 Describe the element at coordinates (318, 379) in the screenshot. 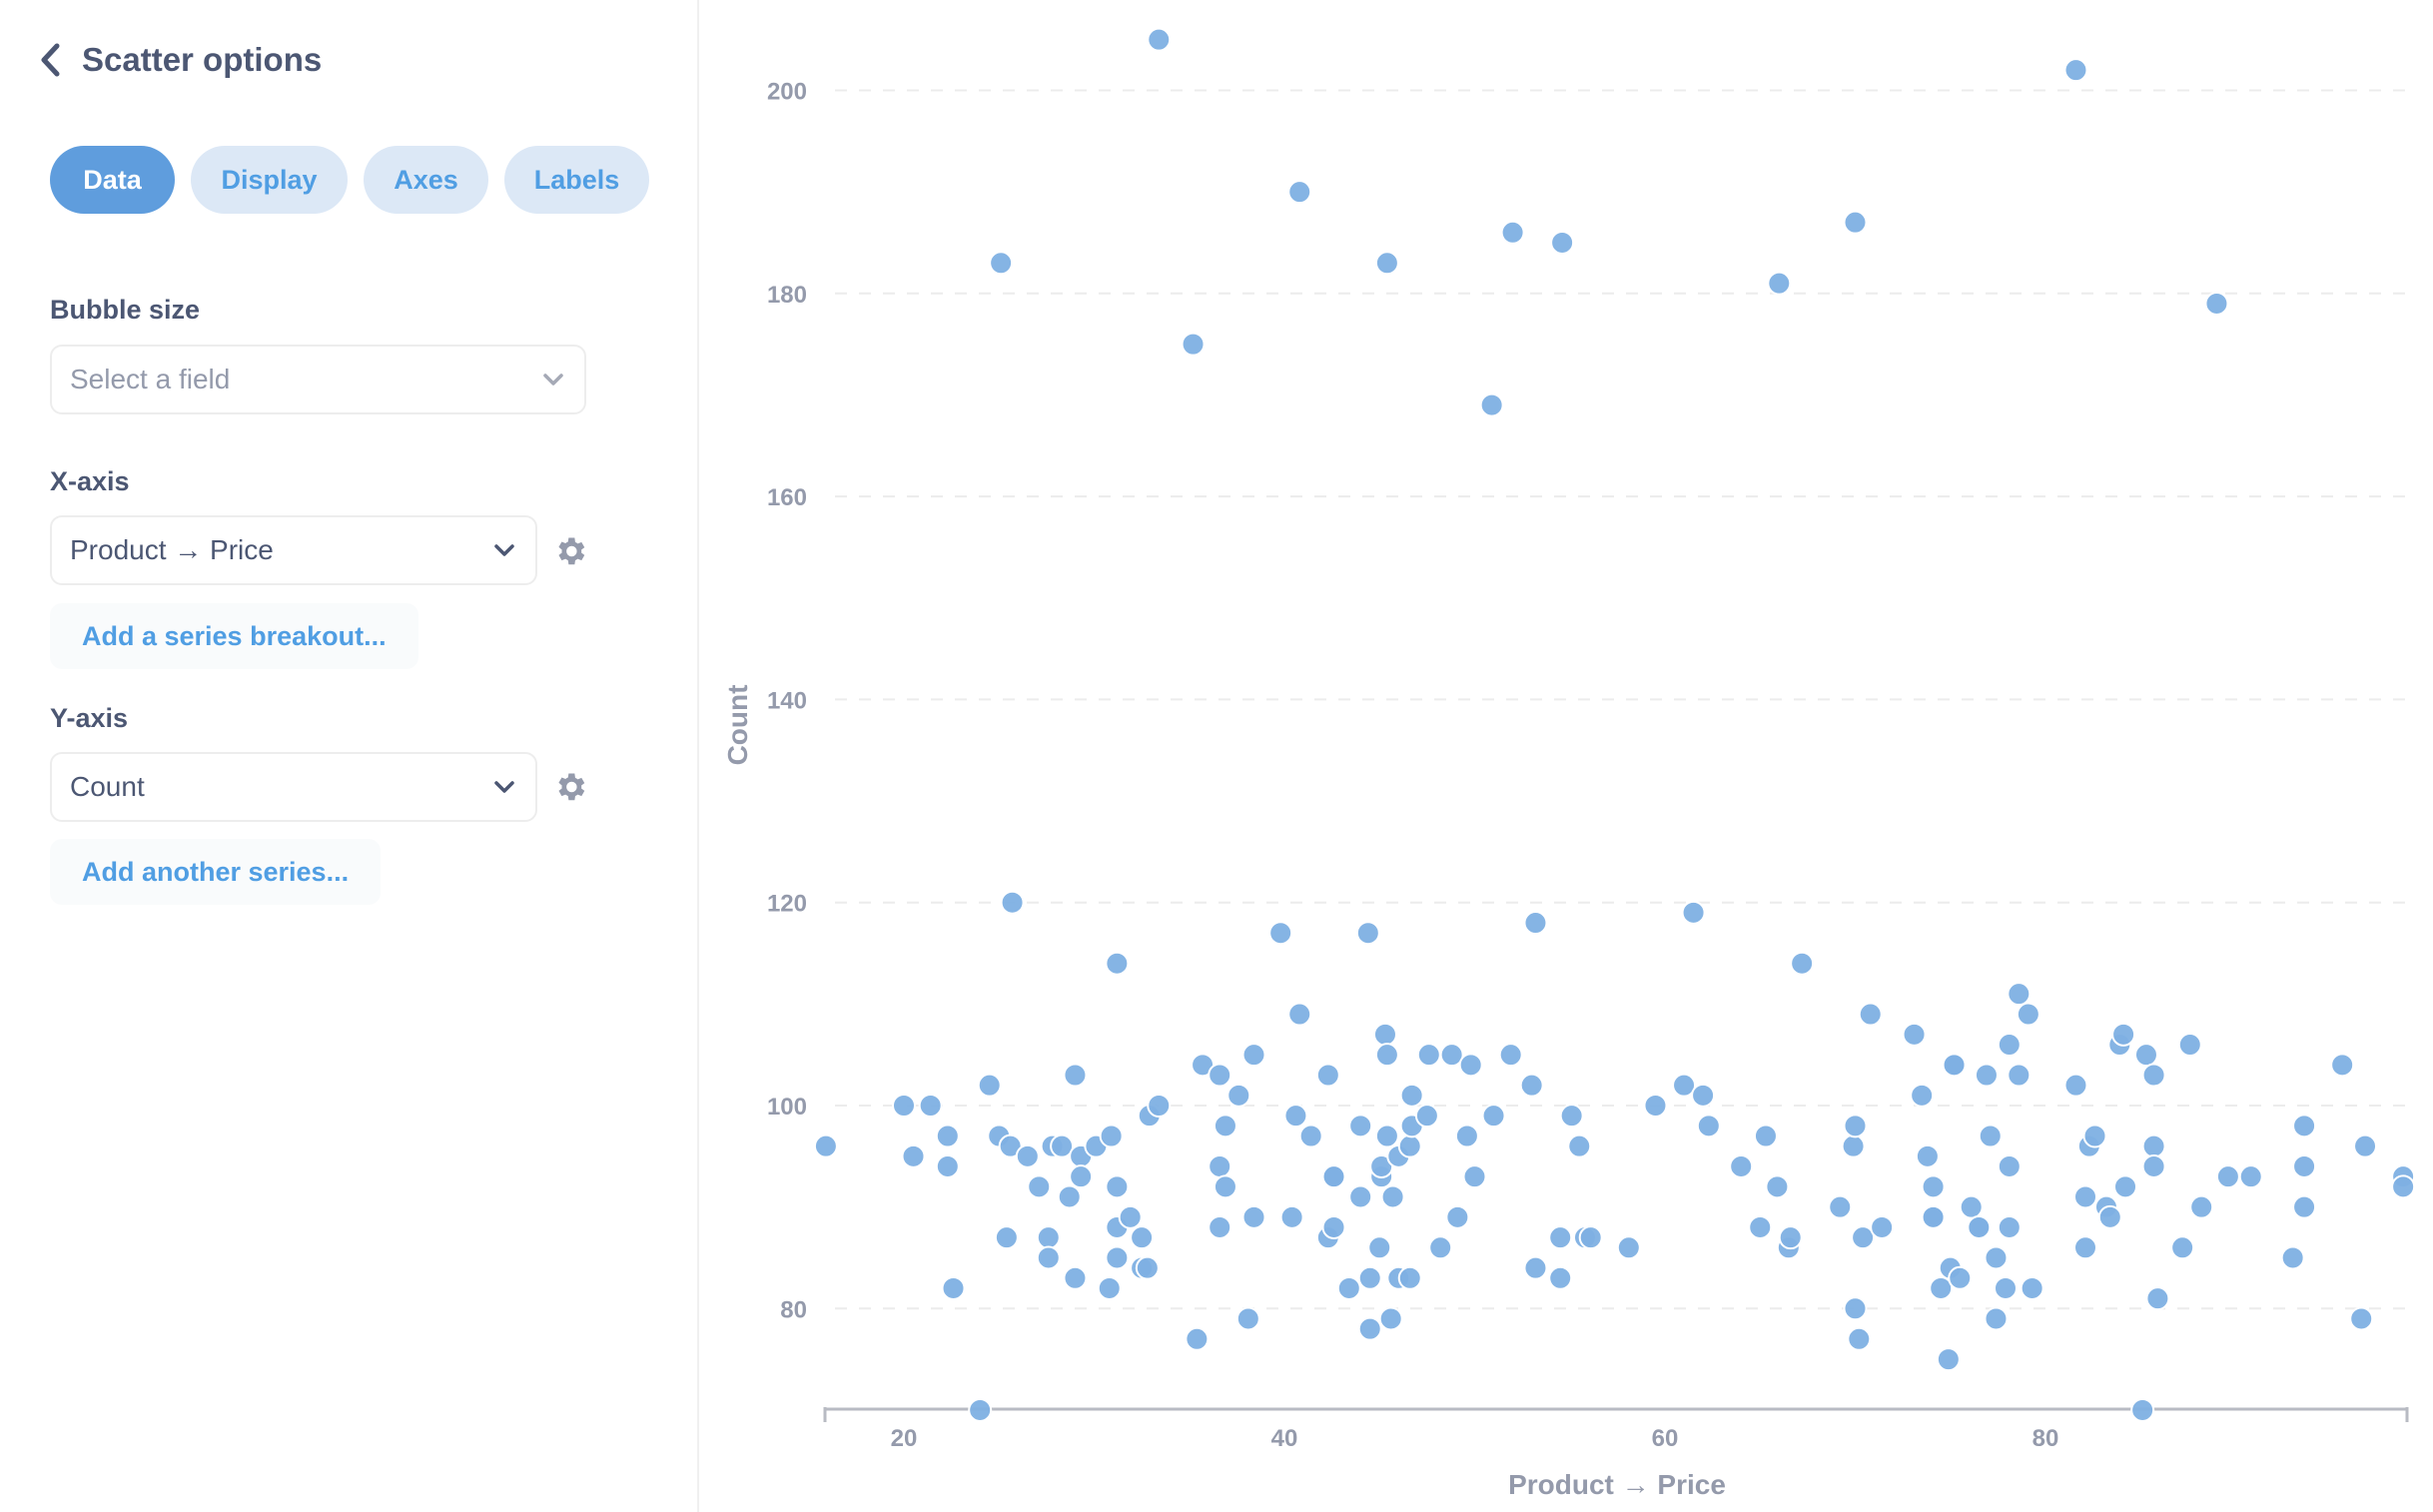

I see `bubble-size-select: Select a field` at that location.